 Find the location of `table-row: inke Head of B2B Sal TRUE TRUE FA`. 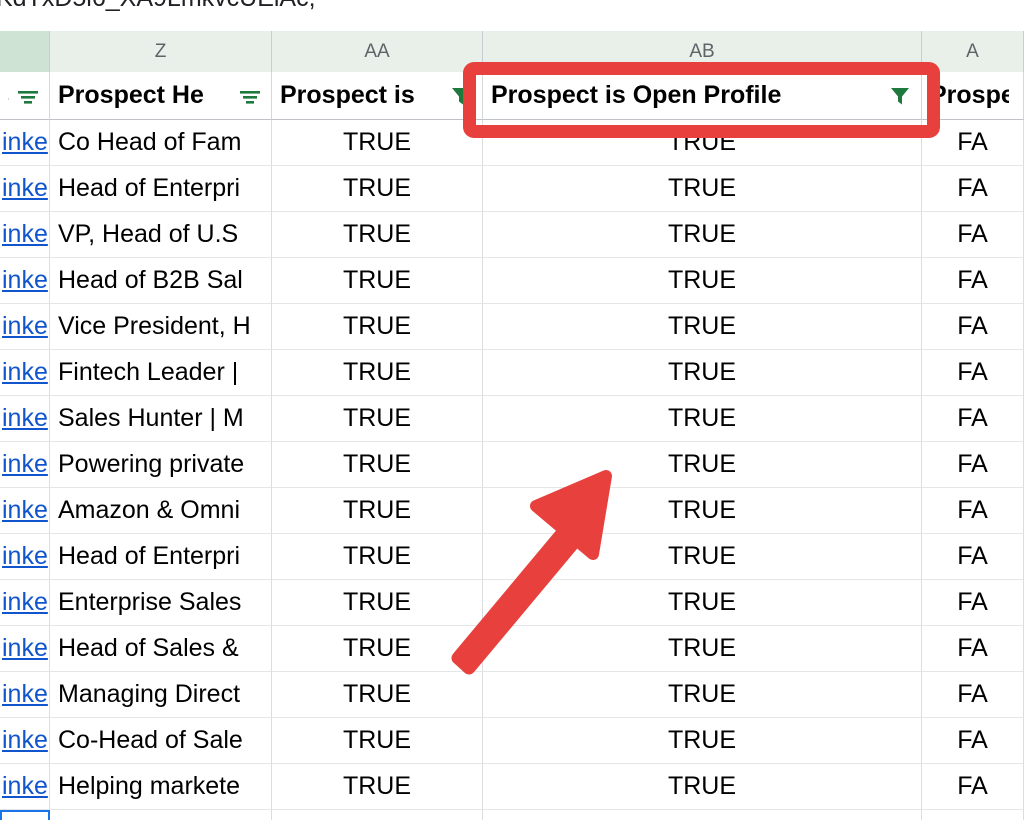

table-row: inke Head of B2B Sal TRUE TRUE FA is located at coordinates (512, 281).